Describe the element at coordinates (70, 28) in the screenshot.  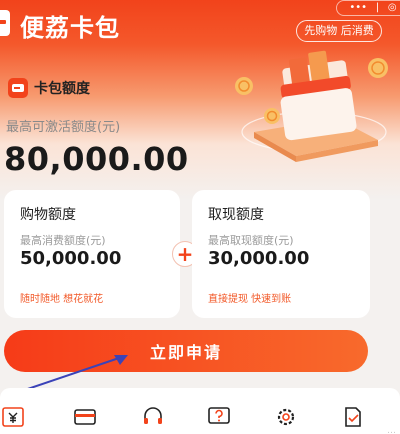
I see `app-title: 便荔卡包` at that location.